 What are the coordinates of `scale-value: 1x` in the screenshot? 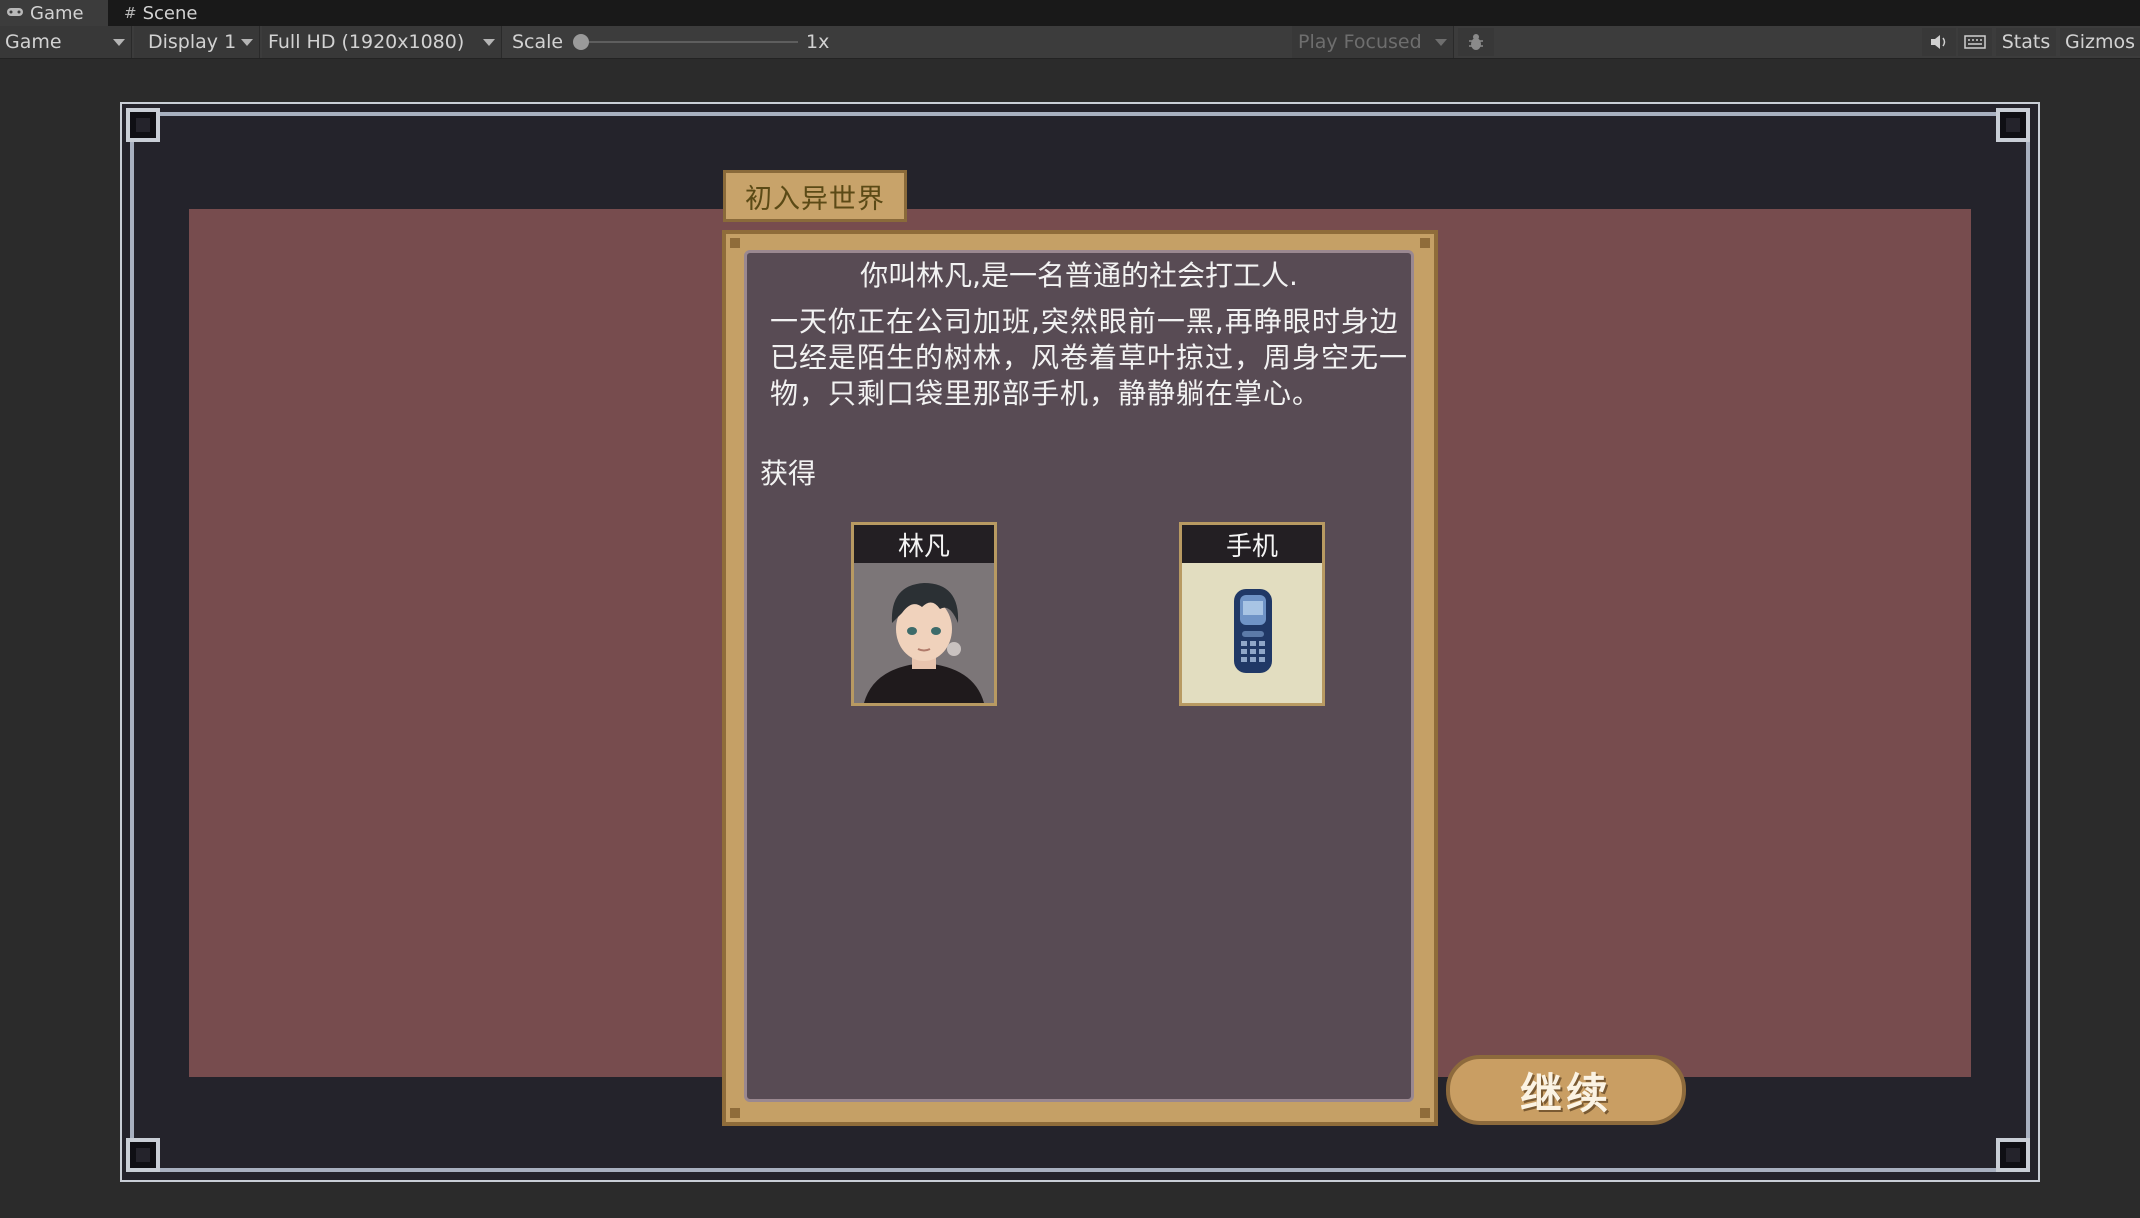 It's located at (818, 42).